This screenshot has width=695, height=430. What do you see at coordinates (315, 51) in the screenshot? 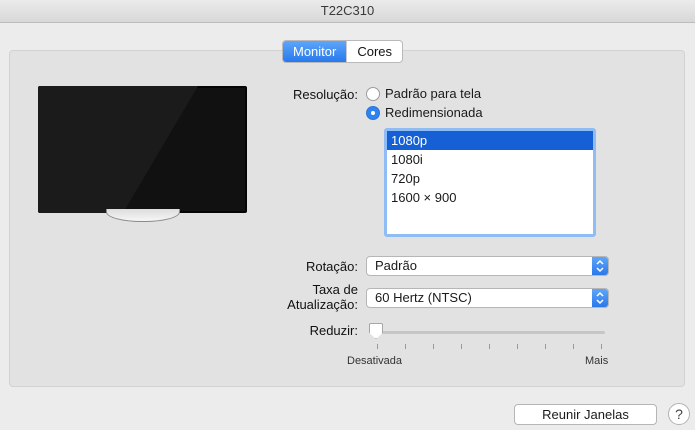
I see `tab-monitor: Monitor` at bounding box center [315, 51].